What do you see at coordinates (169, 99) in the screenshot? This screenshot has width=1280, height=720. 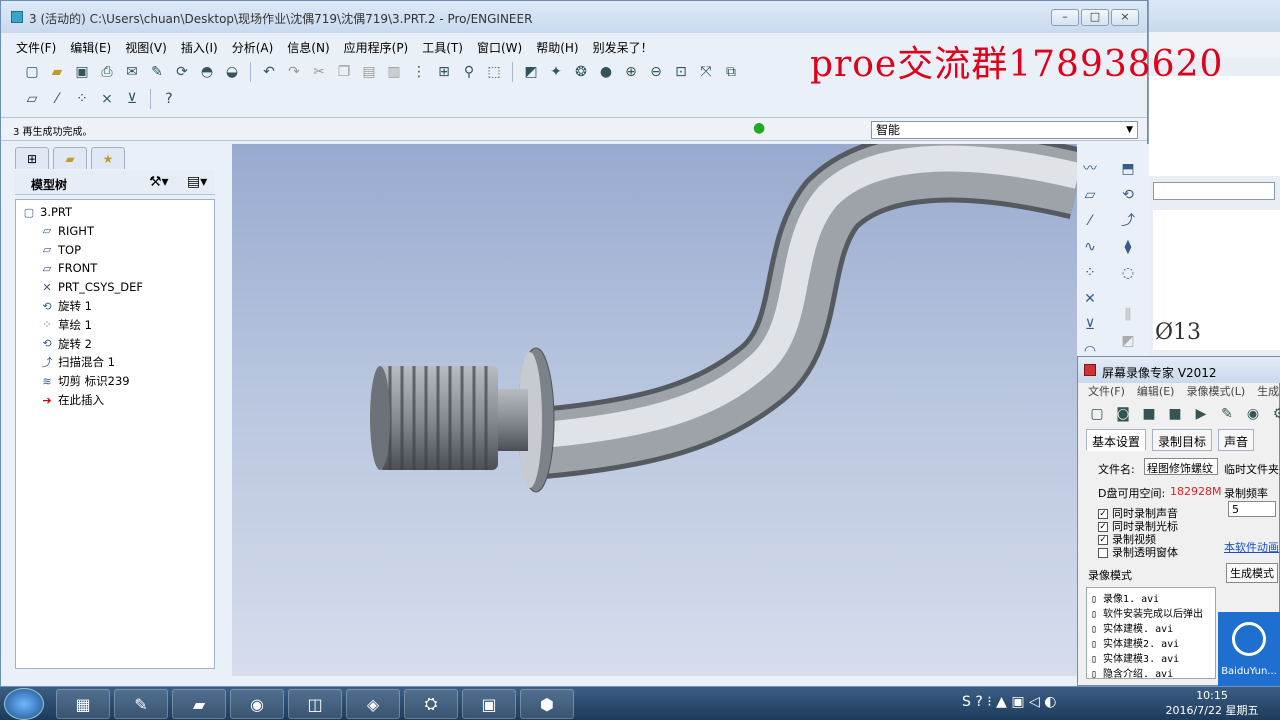 I see `context-help-icon: ?` at bounding box center [169, 99].